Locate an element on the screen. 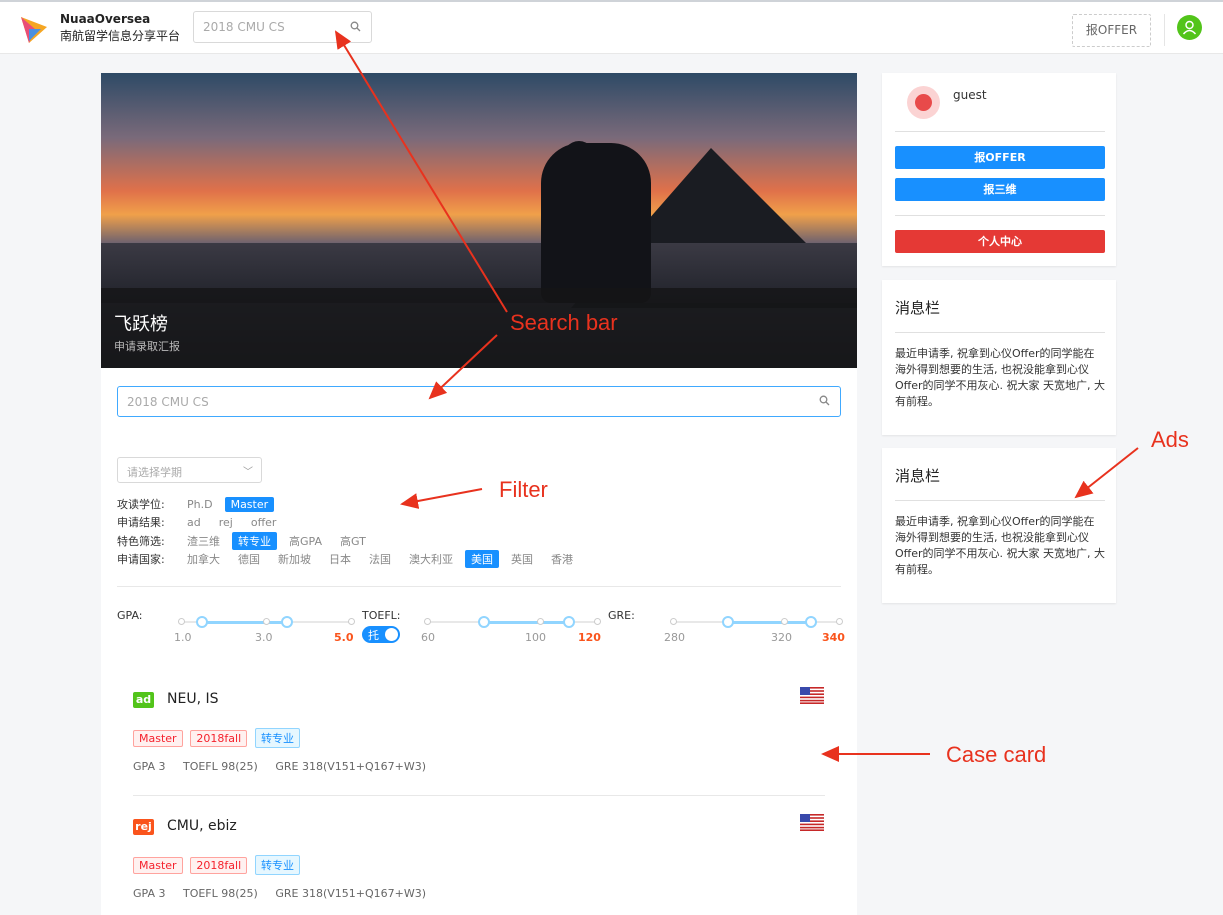  logo-icon is located at coordinates (34, 30).